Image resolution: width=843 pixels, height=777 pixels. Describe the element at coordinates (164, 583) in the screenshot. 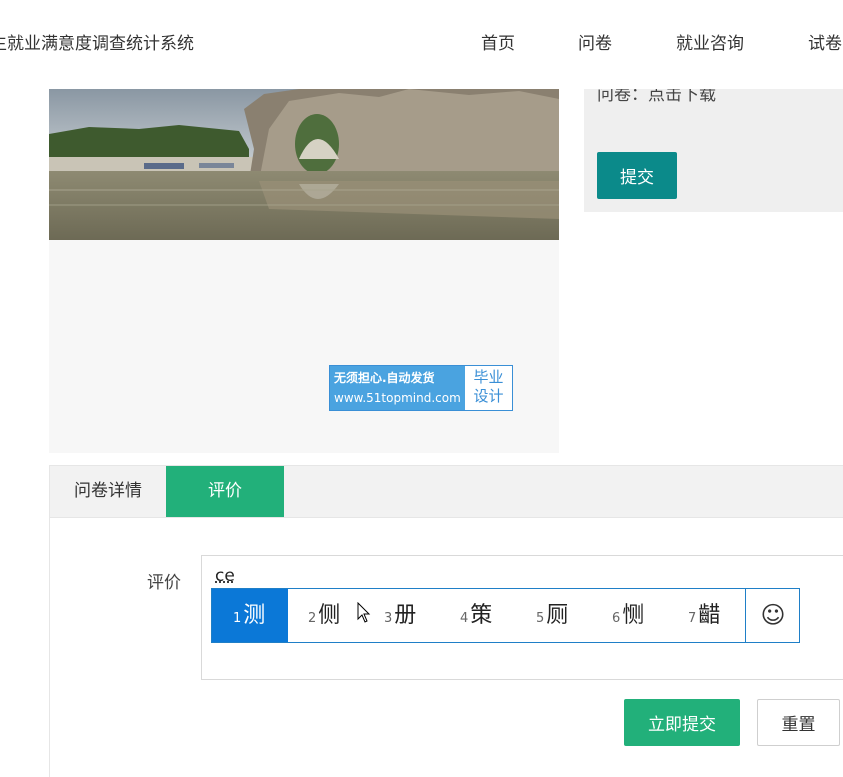

I see `review-label: 评价` at that location.